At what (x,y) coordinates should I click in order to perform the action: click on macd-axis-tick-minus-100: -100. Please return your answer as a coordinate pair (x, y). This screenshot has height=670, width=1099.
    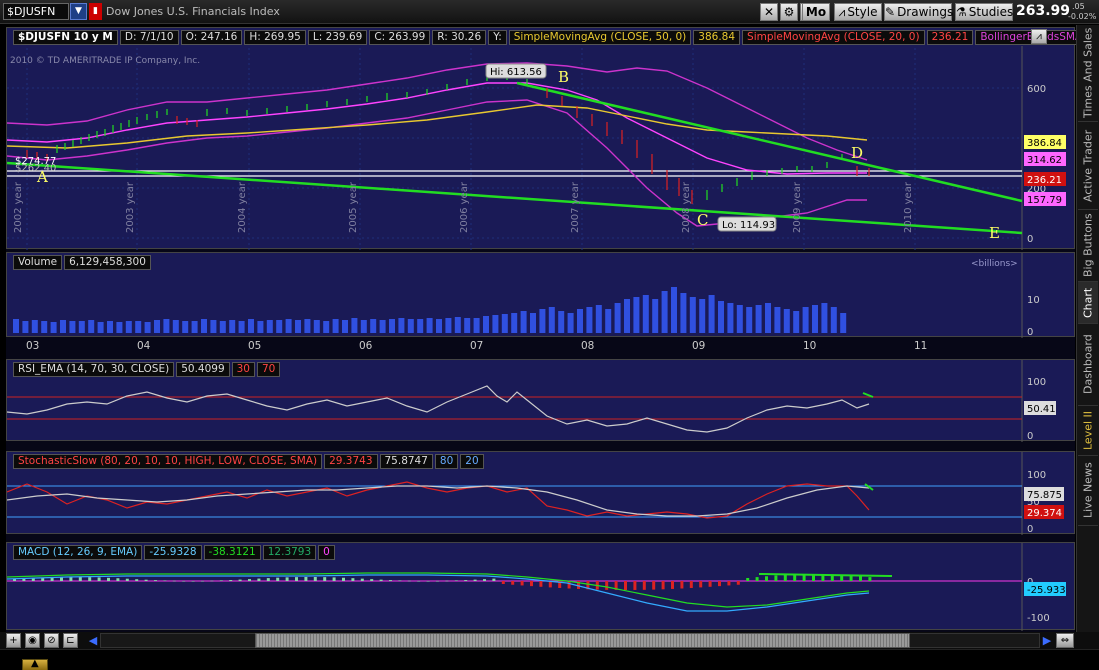
    Looking at the image, I should click on (1038, 618).